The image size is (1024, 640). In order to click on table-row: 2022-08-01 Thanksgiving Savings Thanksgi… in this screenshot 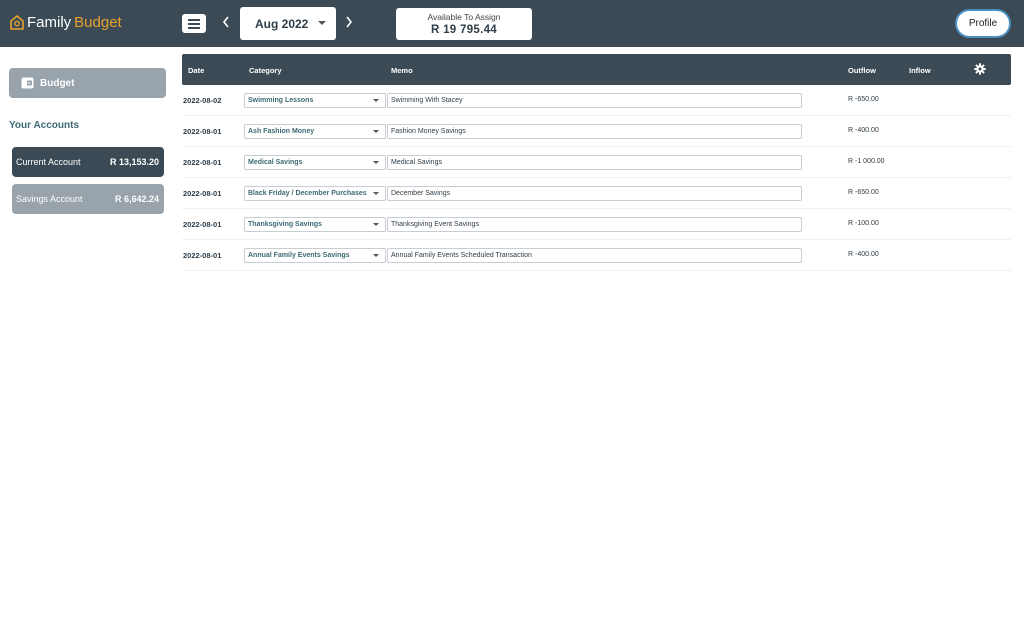, I will do `click(596, 224)`.